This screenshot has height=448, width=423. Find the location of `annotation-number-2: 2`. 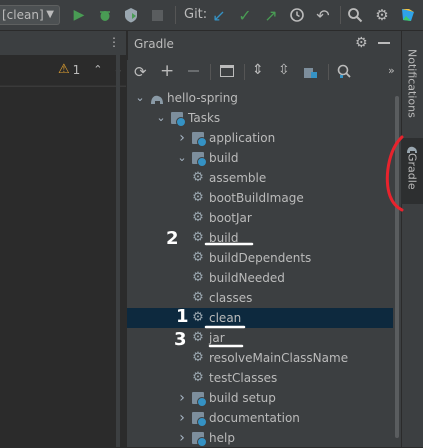

annotation-number-2: 2 is located at coordinates (172, 238).